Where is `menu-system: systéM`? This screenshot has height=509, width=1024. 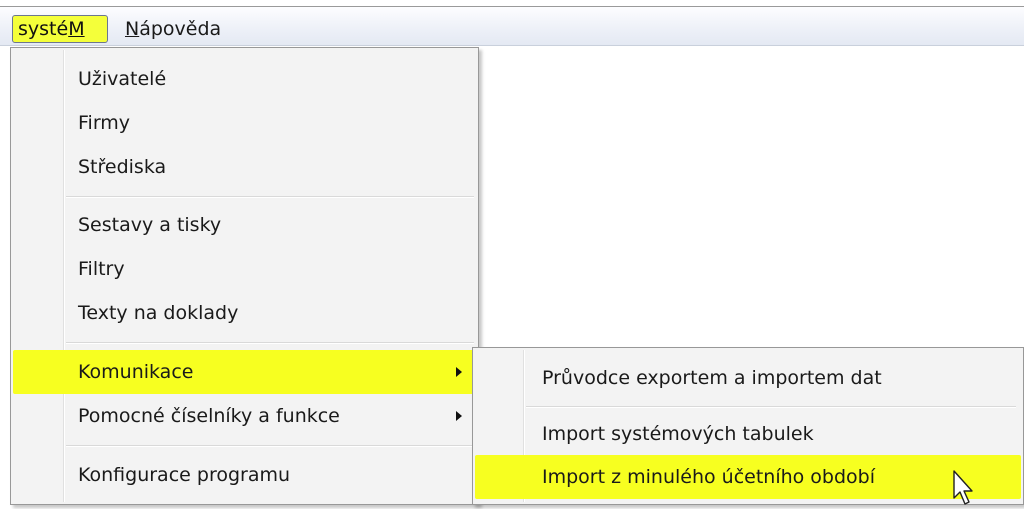
menu-system: systéM is located at coordinates (60, 29).